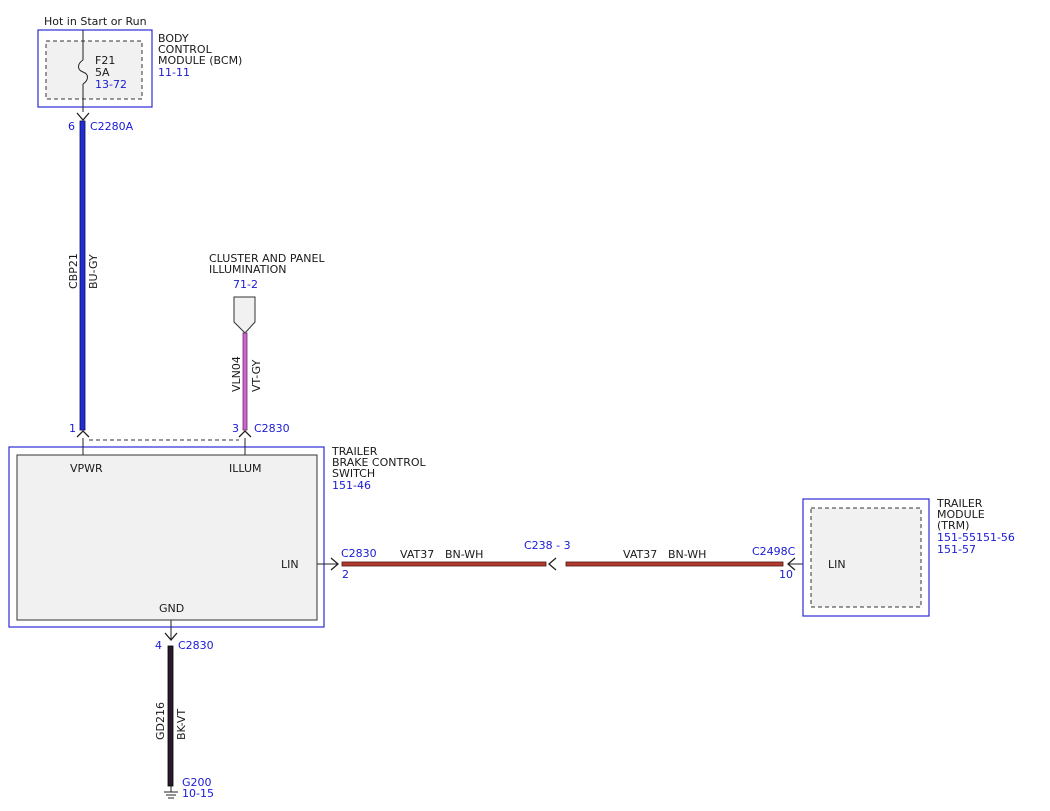 The image size is (1050, 811). I want to click on wire-gd216, so click(170, 716).